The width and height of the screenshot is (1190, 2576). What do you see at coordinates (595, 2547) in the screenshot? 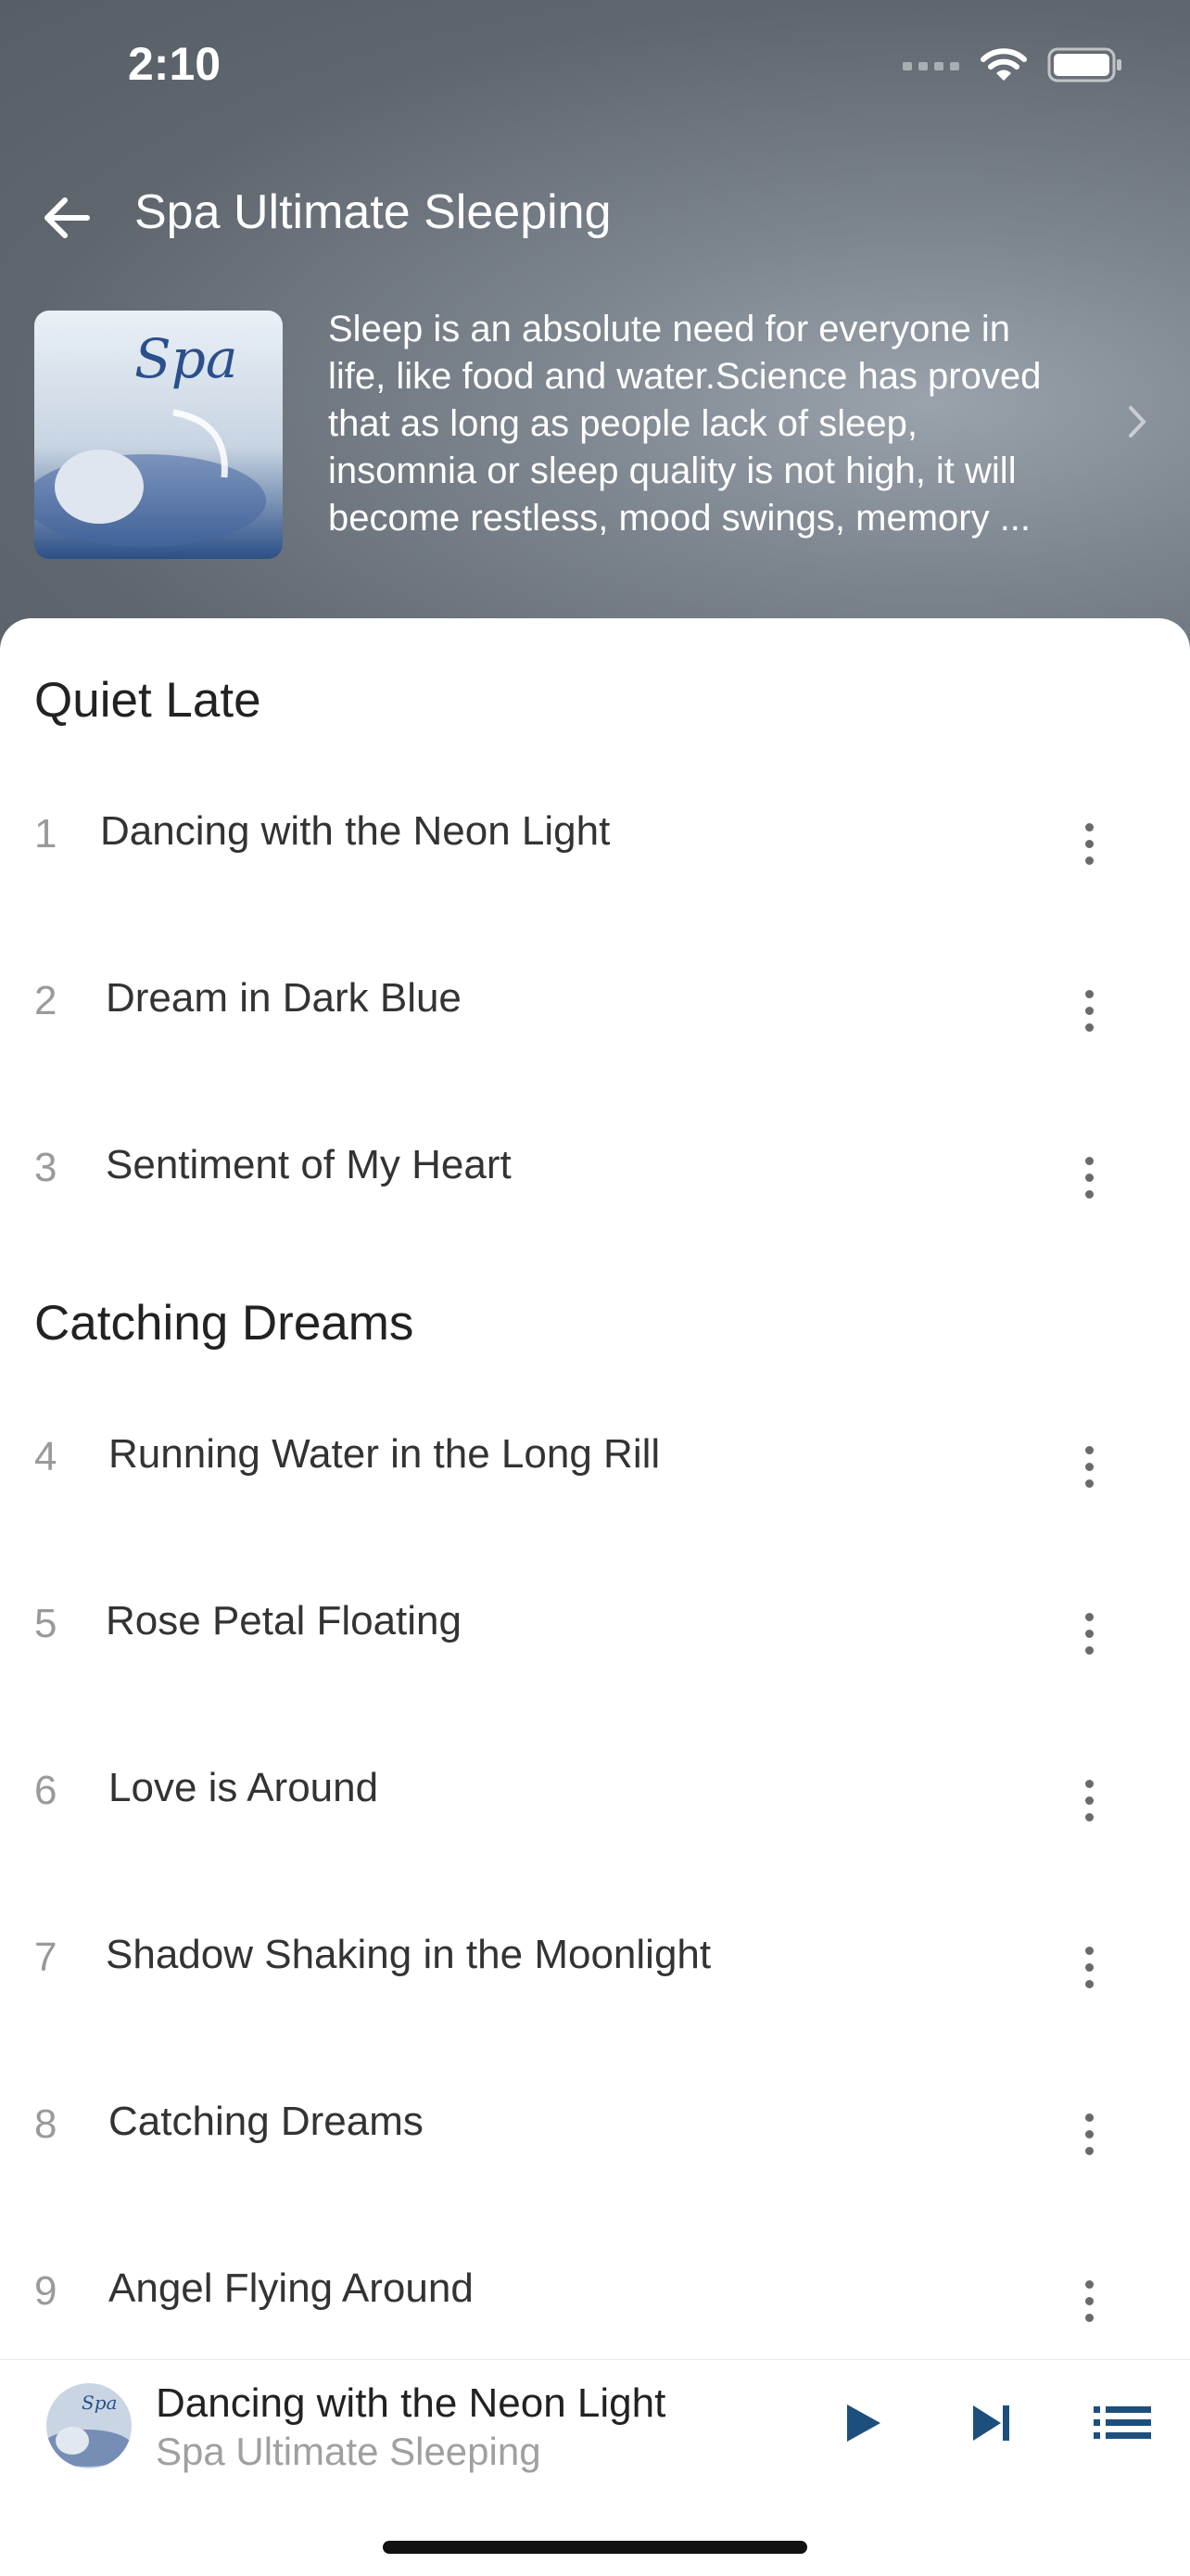
I see `home-indicator` at bounding box center [595, 2547].